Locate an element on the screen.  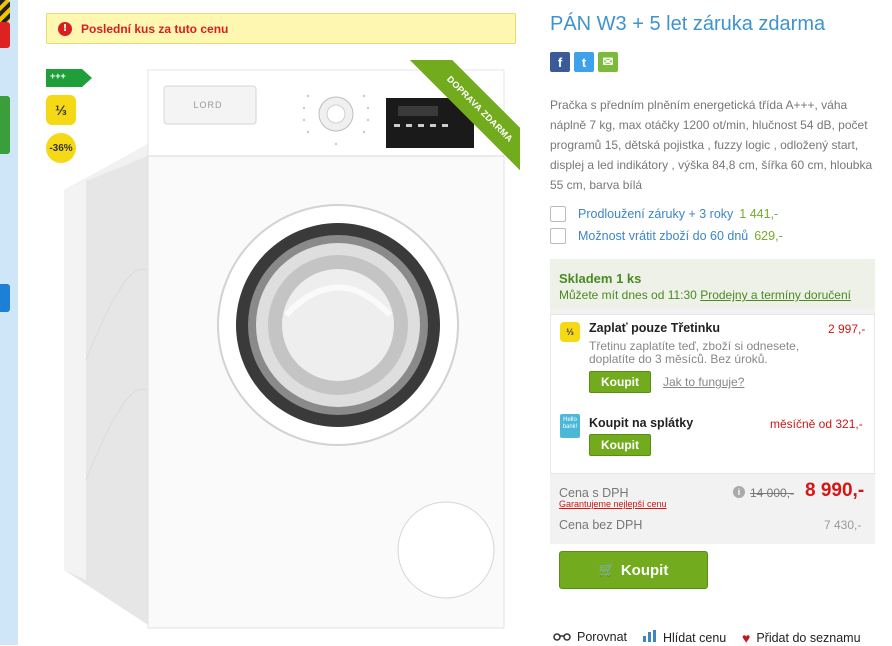
delivery-terms-link: Prodejny a termíny doručení is located at coordinates (775, 295).